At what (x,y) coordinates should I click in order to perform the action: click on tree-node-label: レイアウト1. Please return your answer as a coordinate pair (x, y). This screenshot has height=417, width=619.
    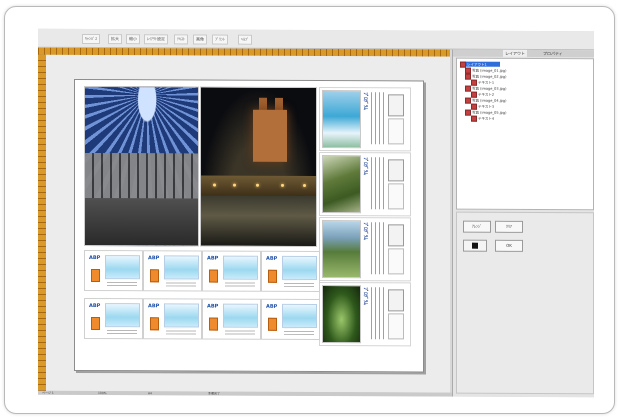
    Looking at the image, I should click on (477, 64).